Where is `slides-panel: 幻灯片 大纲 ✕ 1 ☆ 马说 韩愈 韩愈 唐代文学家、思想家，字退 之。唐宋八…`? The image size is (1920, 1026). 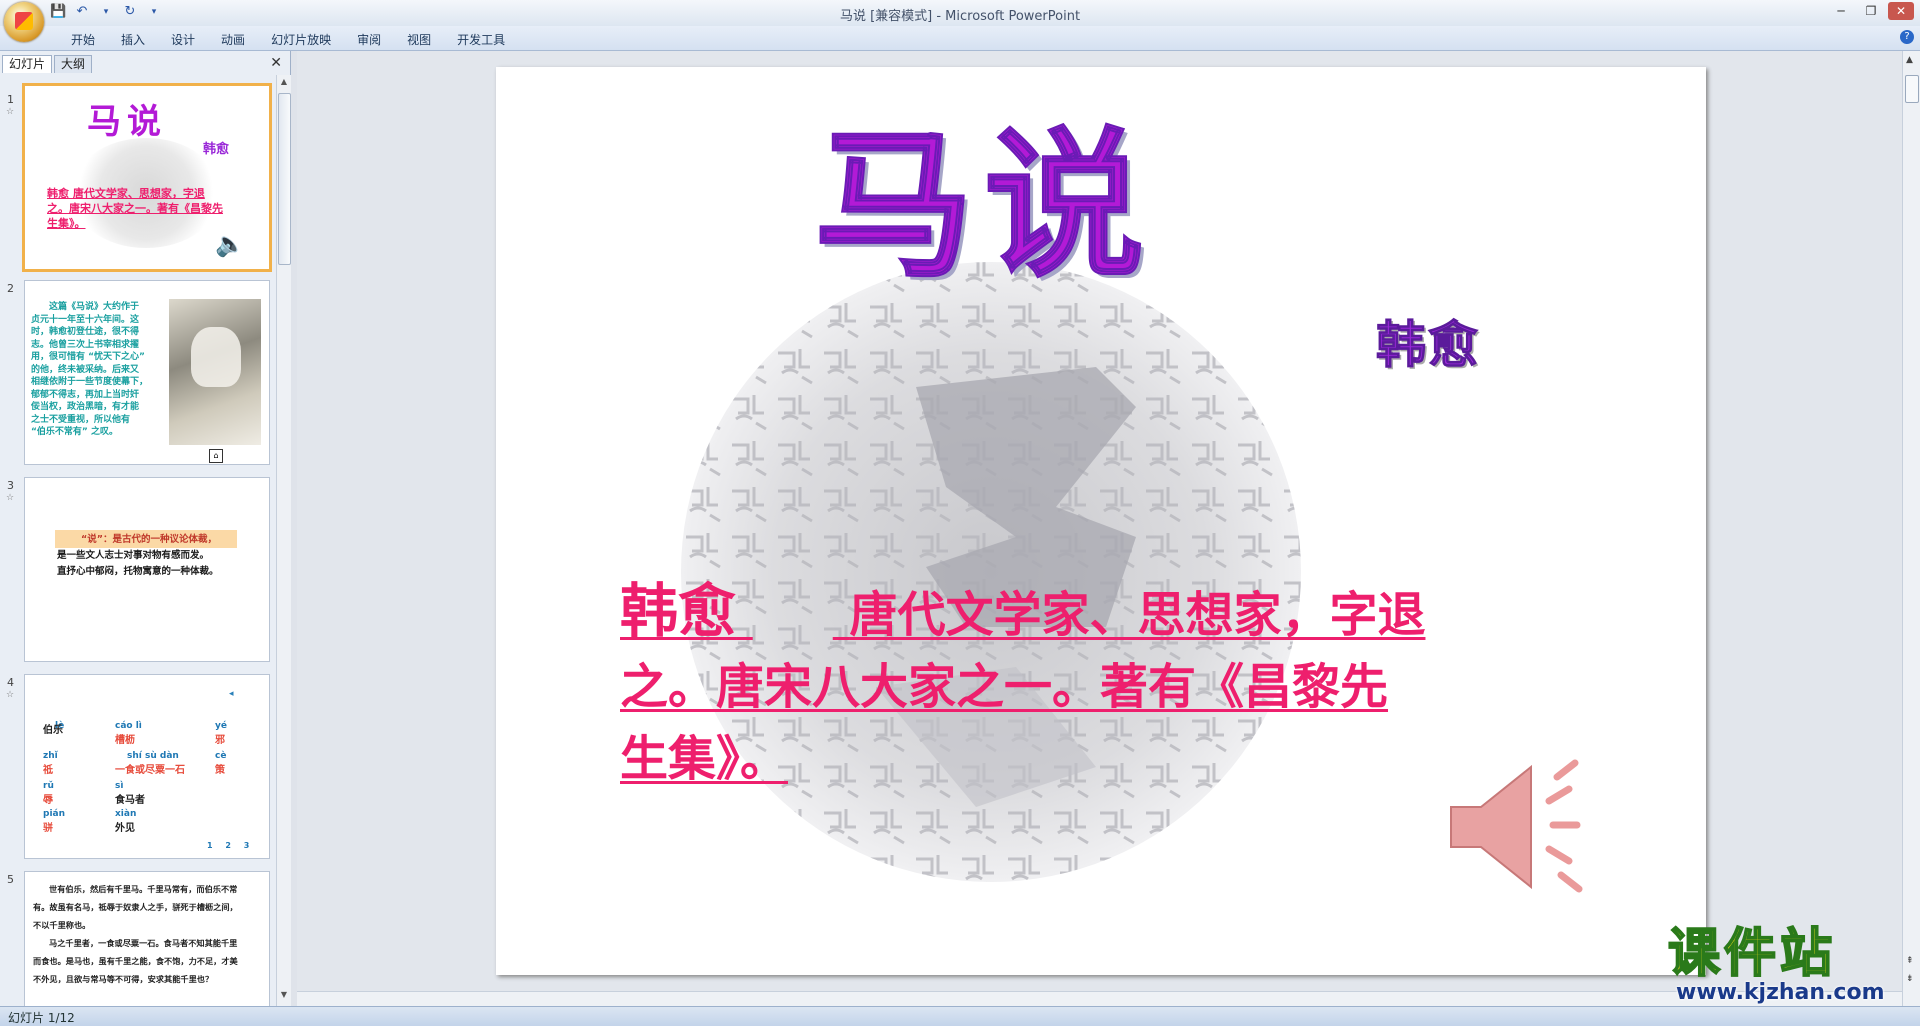
slides-panel: 幻灯片 大纲 ✕ 1 ☆ 马说 韩愈 韩愈 唐代文学家、思想家，字退 之。唐宋八… is located at coordinates (145, 528).